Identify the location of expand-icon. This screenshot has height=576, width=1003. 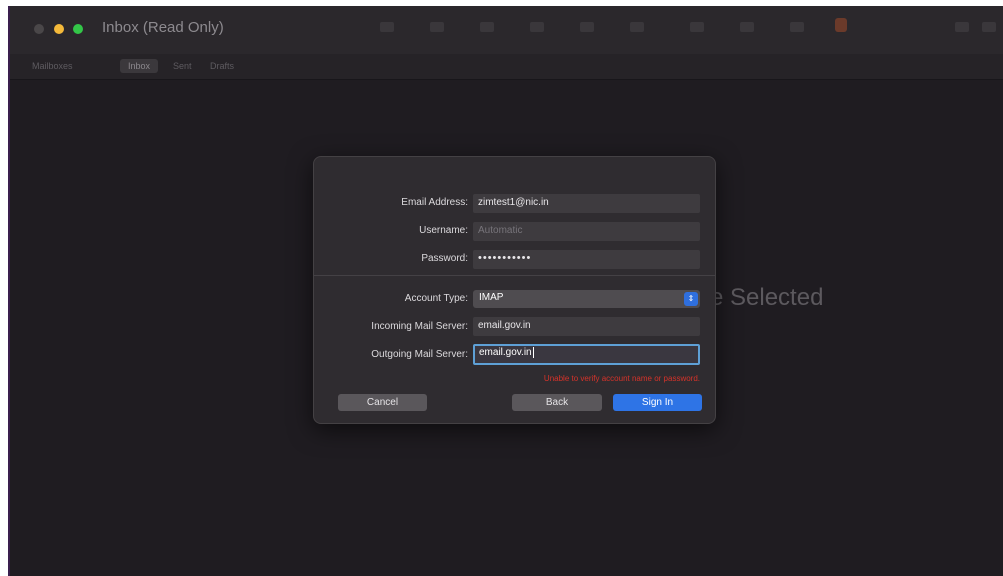
(962, 27).